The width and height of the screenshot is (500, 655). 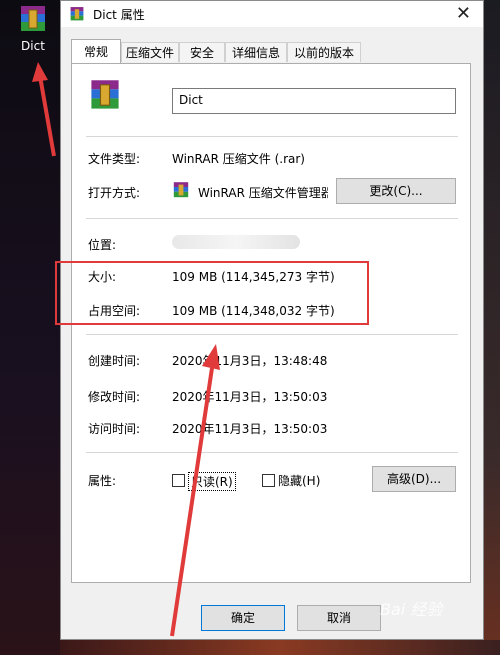 What do you see at coordinates (256, 52) in the screenshot?
I see `tab-details: 详细信息` at bounding box center [256, 52].